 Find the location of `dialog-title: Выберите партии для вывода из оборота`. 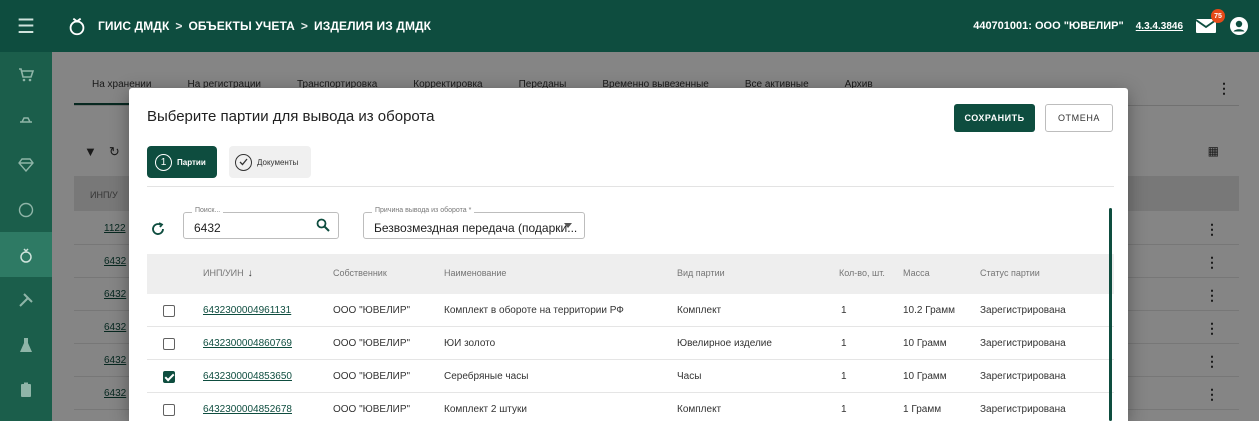

dialog-title: Выберите партии для вывода из оборота is located at coordinates (291, 116).